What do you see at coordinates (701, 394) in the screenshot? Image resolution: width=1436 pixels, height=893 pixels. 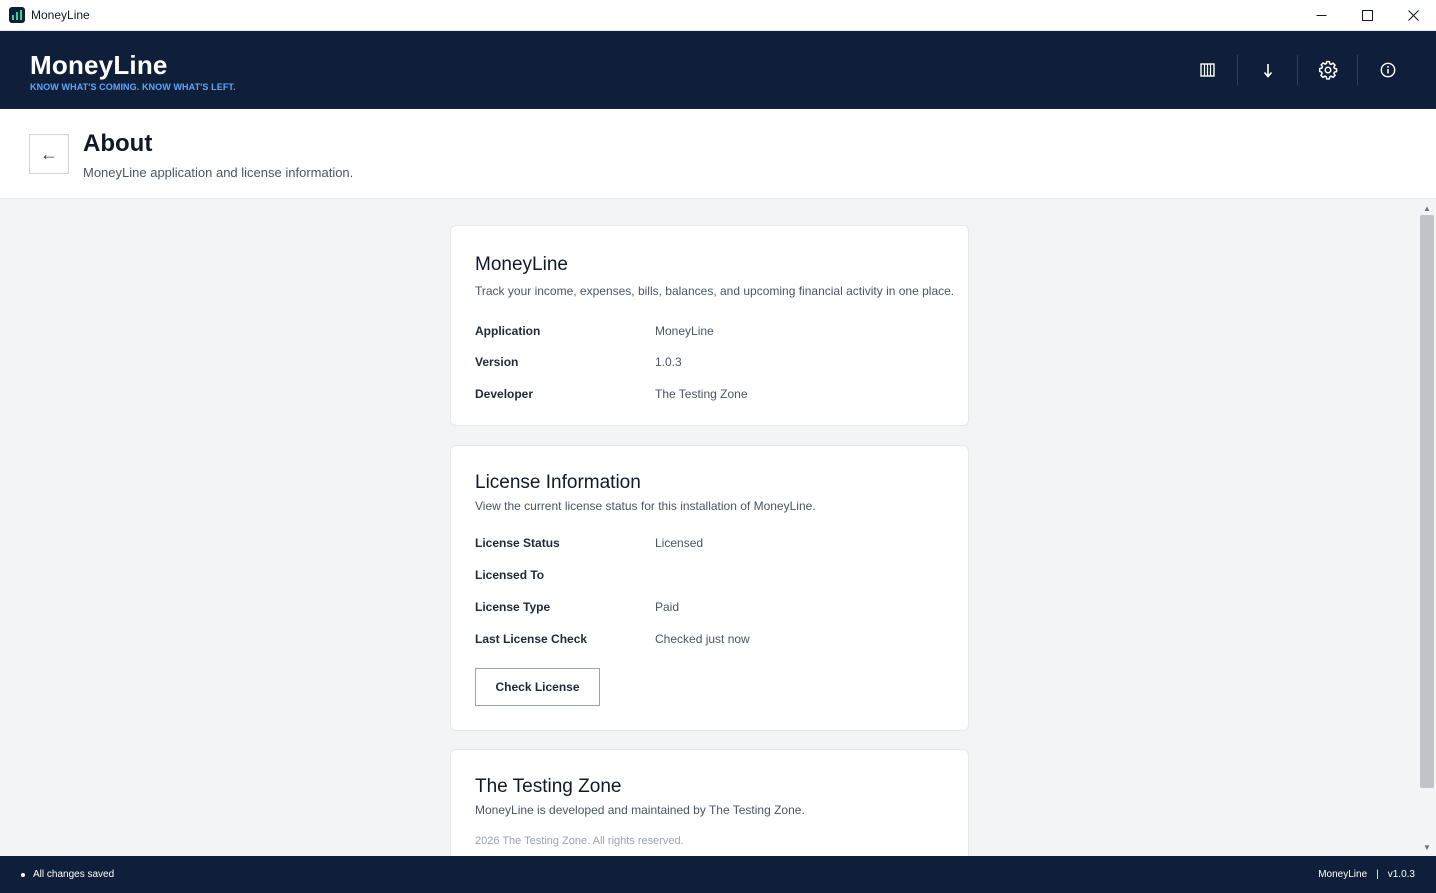 I see `developer-row-value: The Testing Zone` at bounding box center [701, 394].